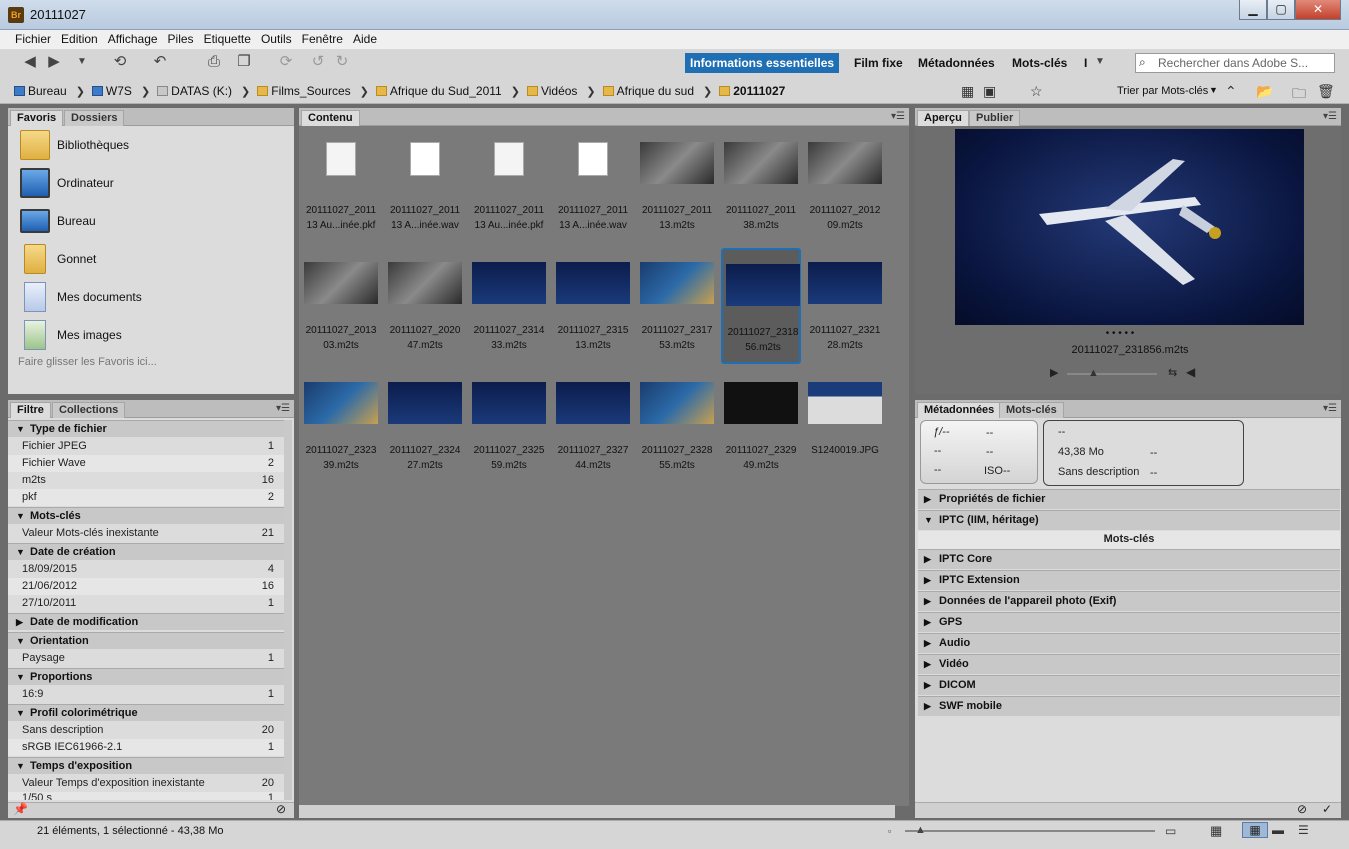 Image resolution: width=1349 pixels, height=849 pixels. Describe the element at coordinates (677, 189) in the screenshot. I see `thumbnail: 20111027_2011 13.m2ts` at that location.